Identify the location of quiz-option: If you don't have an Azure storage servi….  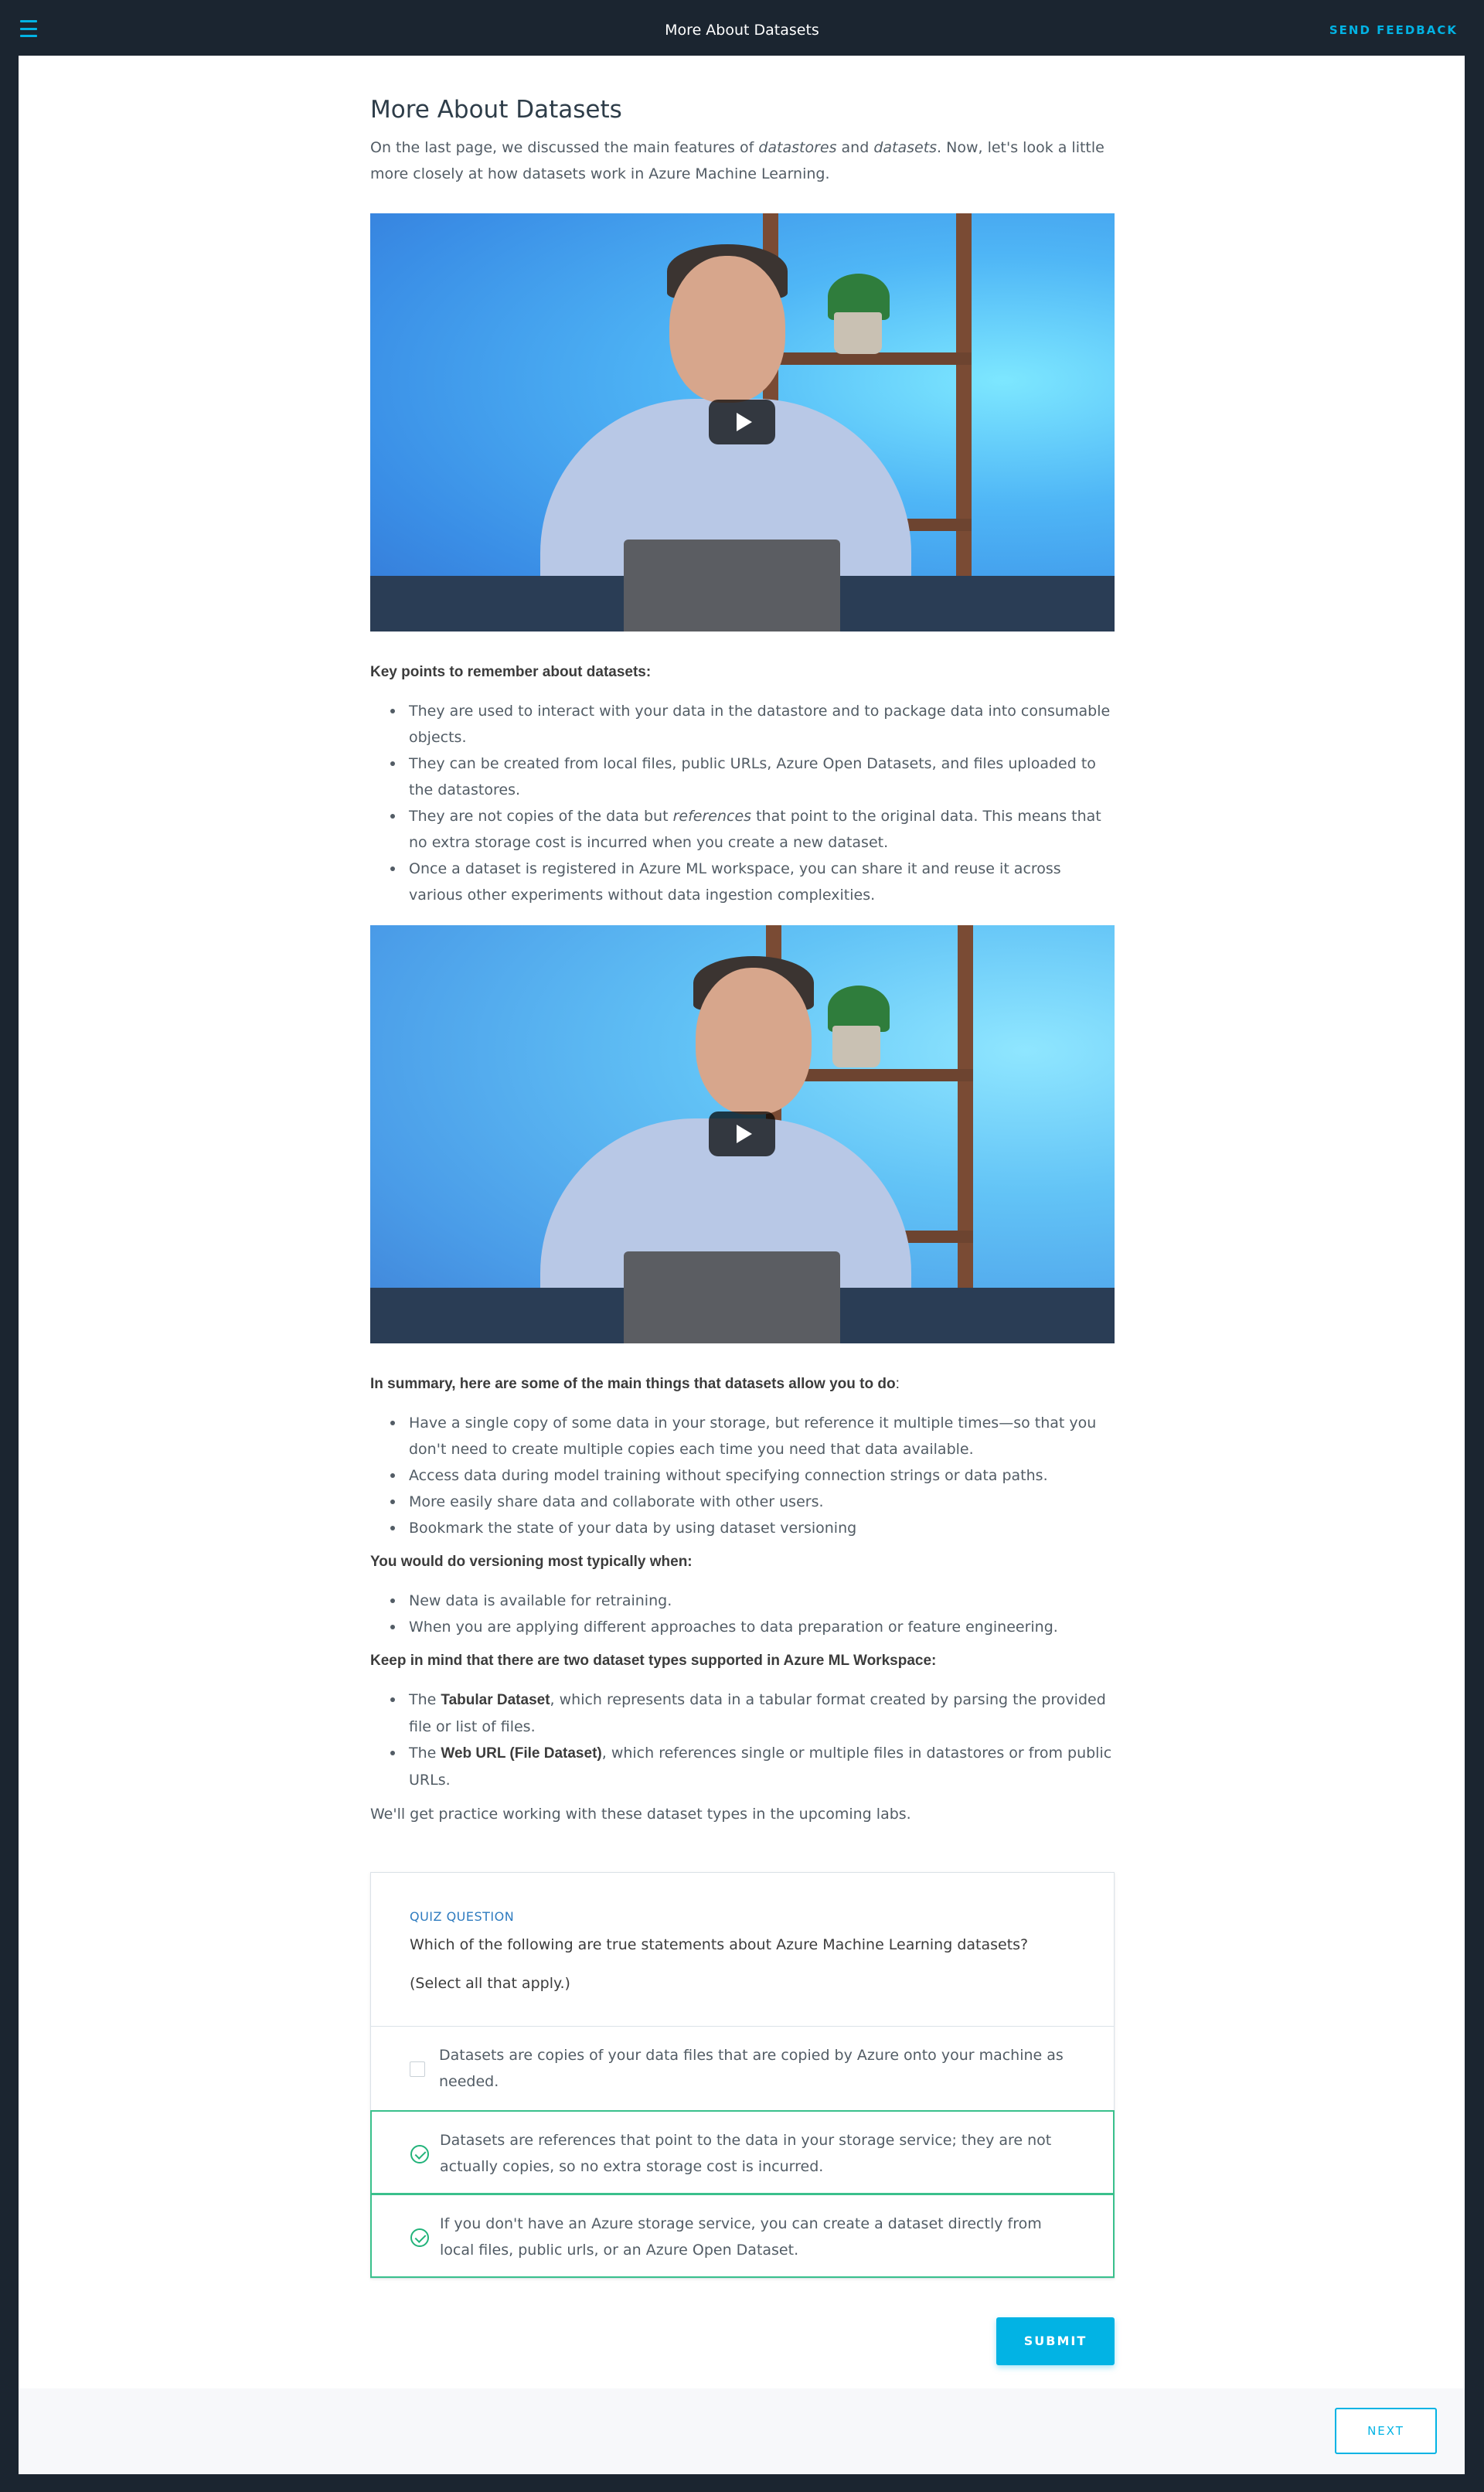
(742, 2236).